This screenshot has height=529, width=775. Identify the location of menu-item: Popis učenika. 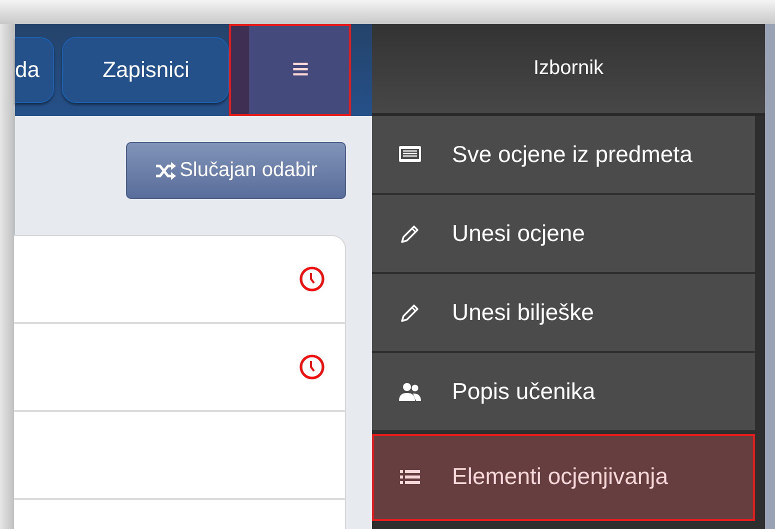
(563, 392).